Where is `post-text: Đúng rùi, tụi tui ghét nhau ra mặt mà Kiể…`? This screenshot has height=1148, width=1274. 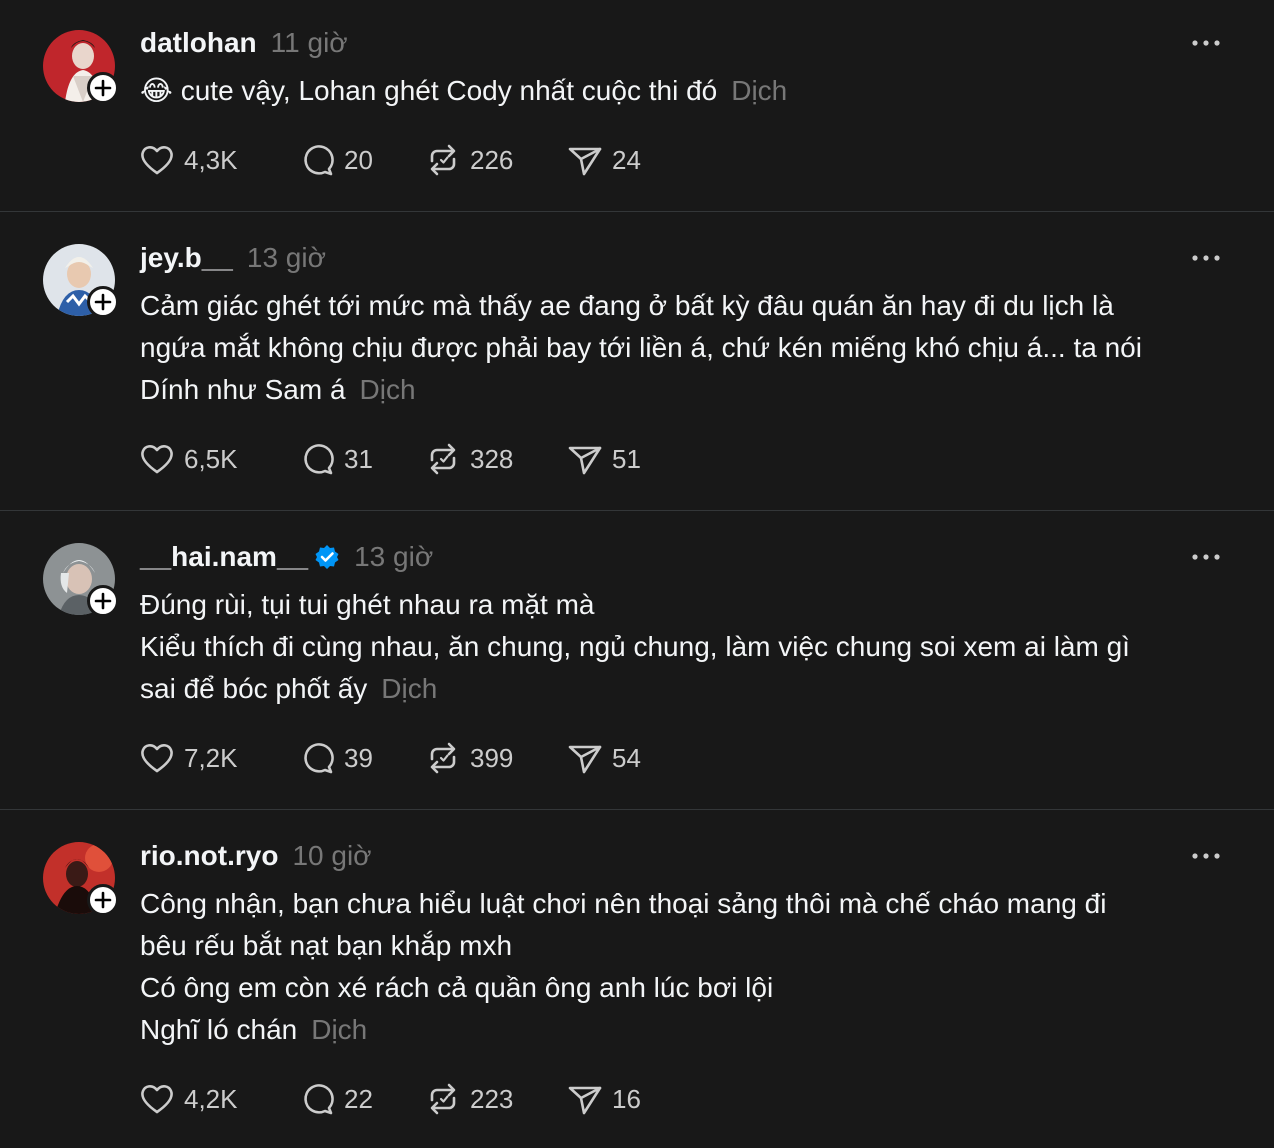
post-text: Đúng rùi, tụi tui ghét nhau ra mặt mà Kiể… is located at coordinates (690, 647).